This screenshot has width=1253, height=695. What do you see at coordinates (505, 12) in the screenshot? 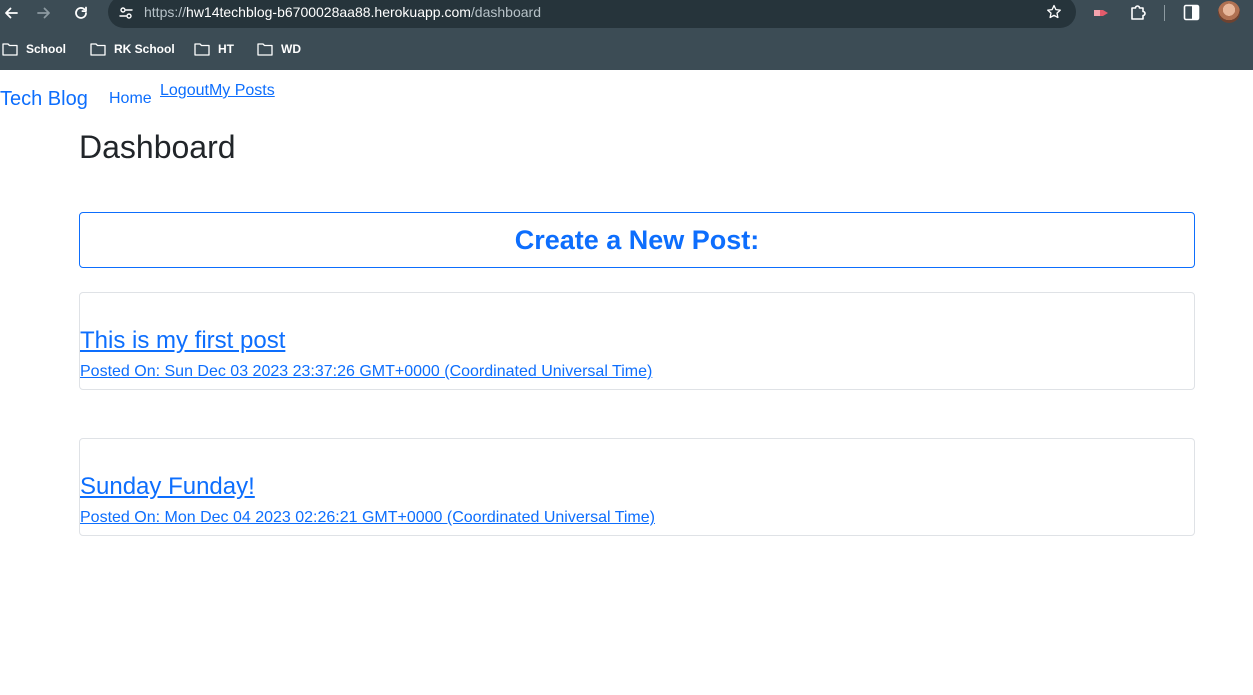
I see `url-path: /dashboard` at bounding box center [505, 12].